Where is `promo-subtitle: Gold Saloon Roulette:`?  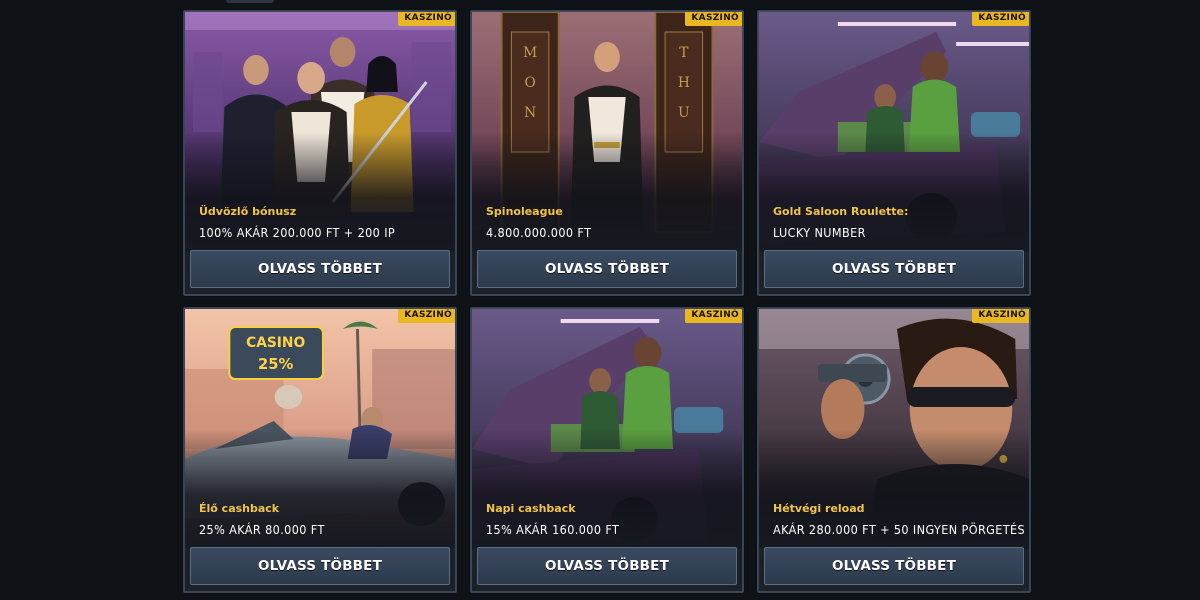
promo-subtitle: Gold Saloon Roulette: is located at coordinates (841, 211).